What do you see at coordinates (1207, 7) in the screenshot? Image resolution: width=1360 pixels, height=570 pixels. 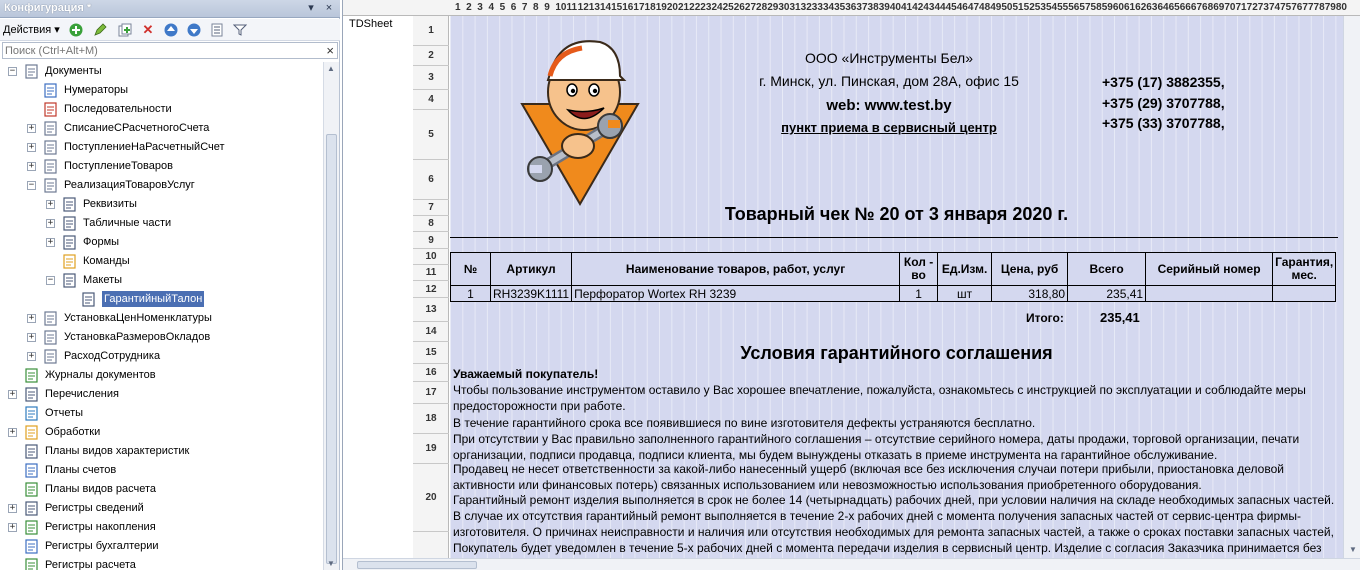 I see `column-number: 68` at bounding box center [1207, 7].